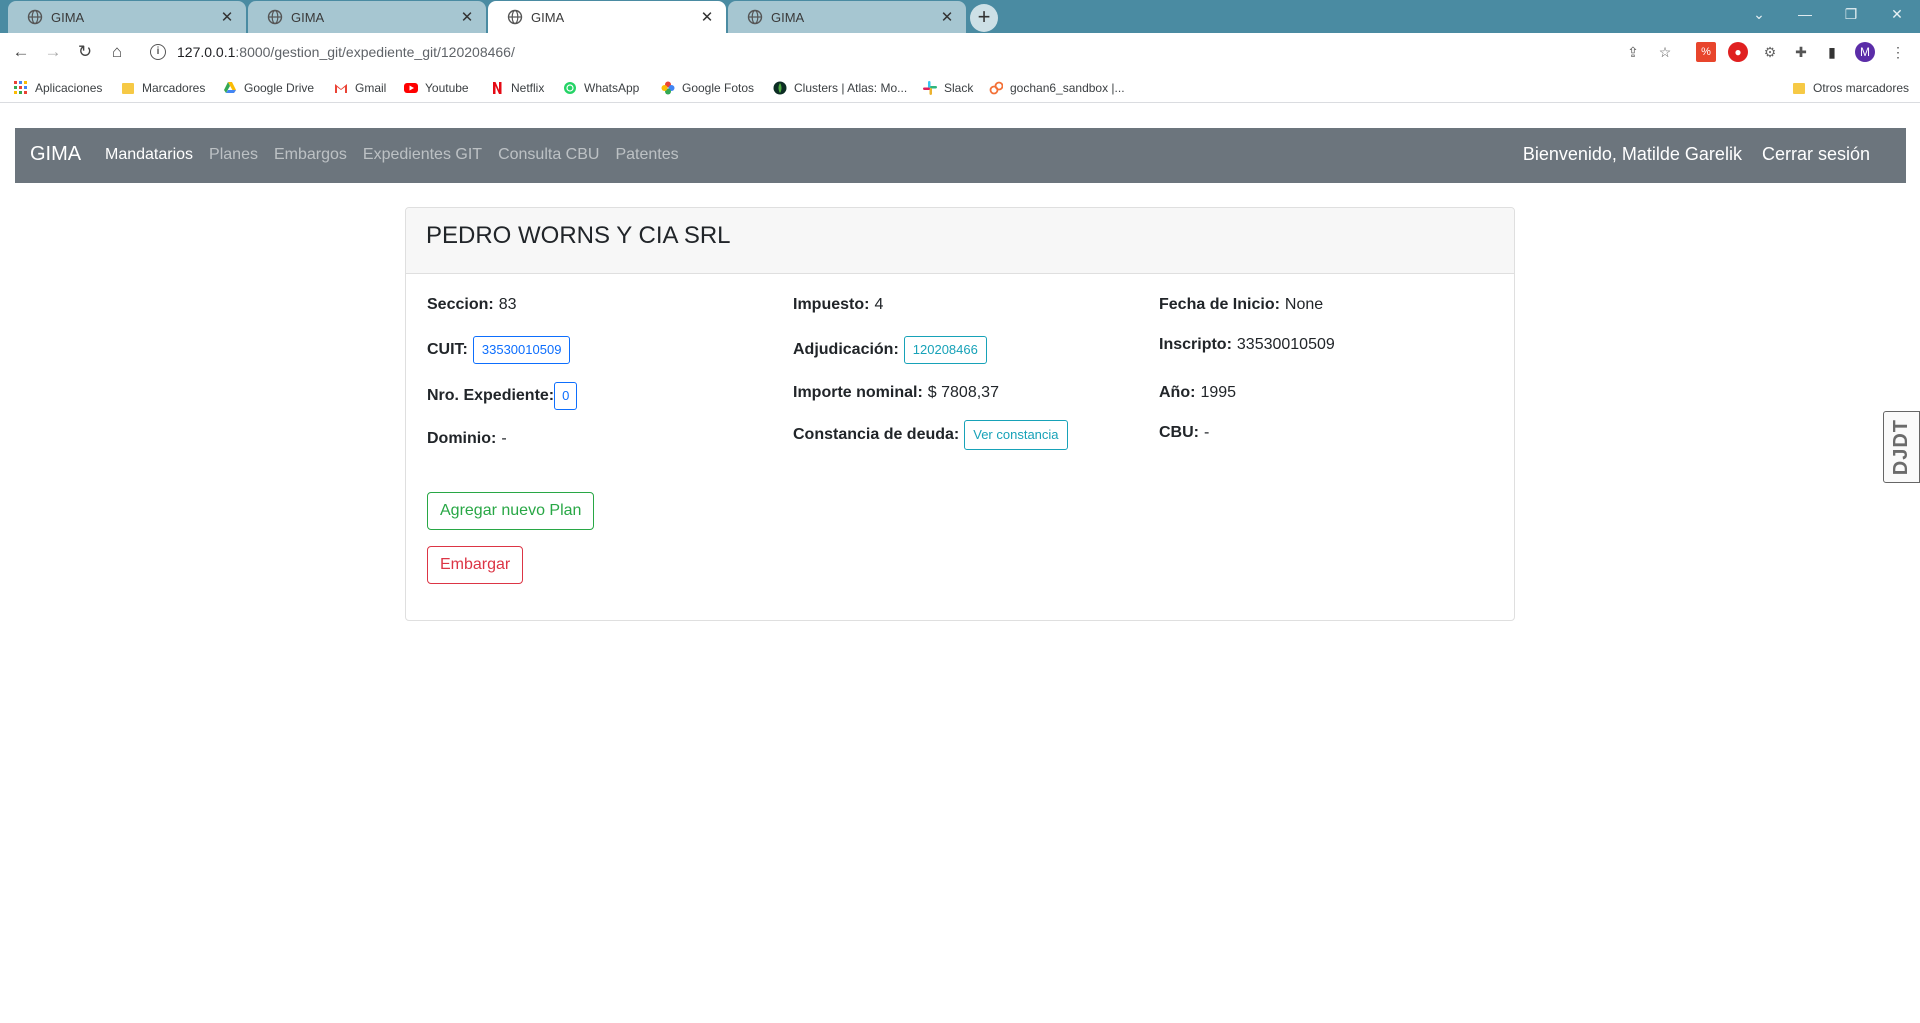 This screenshot has height=1023, width=1920. I want to click on brand-logo: GIMA, so click(55, 154).